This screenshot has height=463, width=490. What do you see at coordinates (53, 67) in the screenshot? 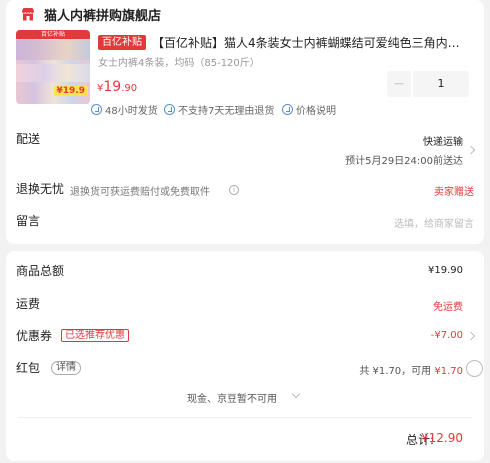
I see `product-image: 百亿补贴 ¥19.9` at bounding box center [53, 67].